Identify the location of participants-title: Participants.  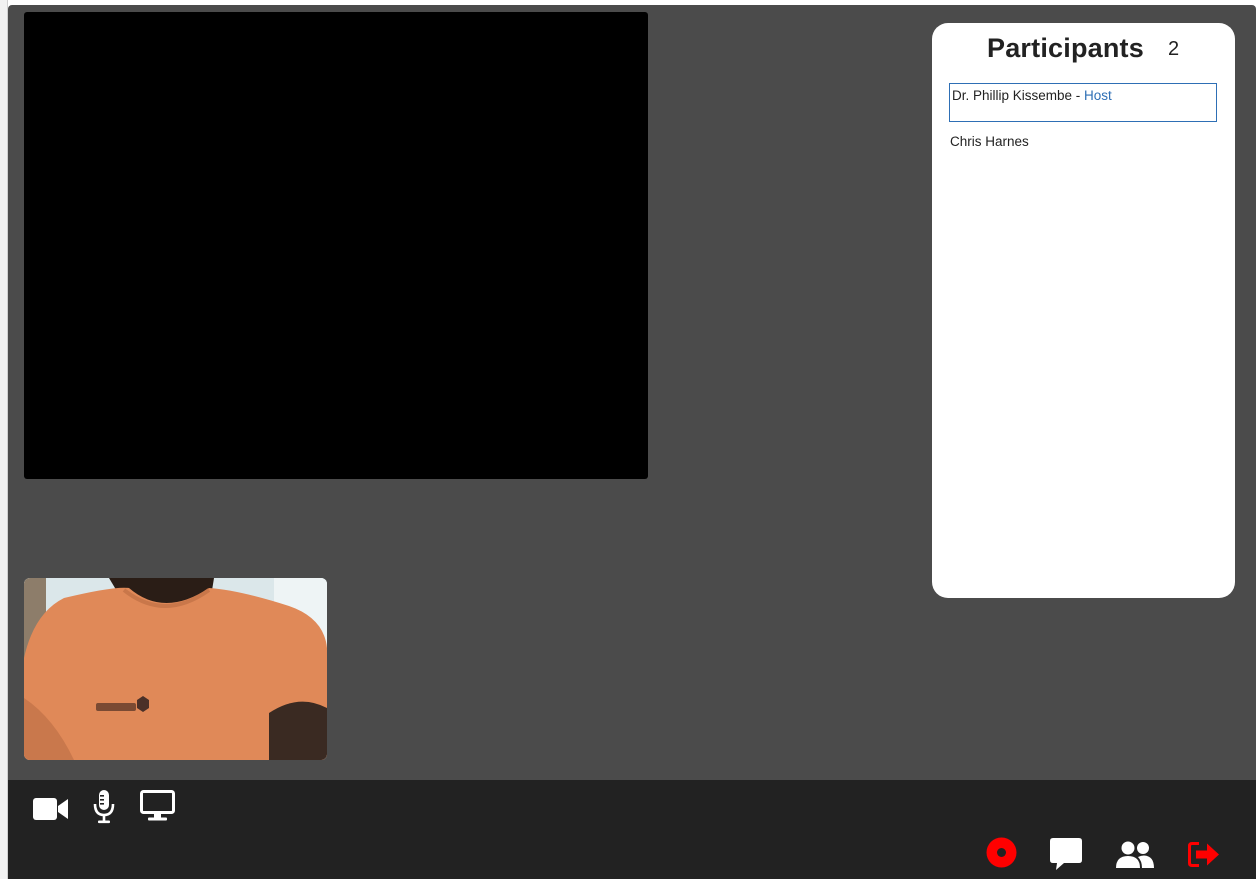
(1065, 48).